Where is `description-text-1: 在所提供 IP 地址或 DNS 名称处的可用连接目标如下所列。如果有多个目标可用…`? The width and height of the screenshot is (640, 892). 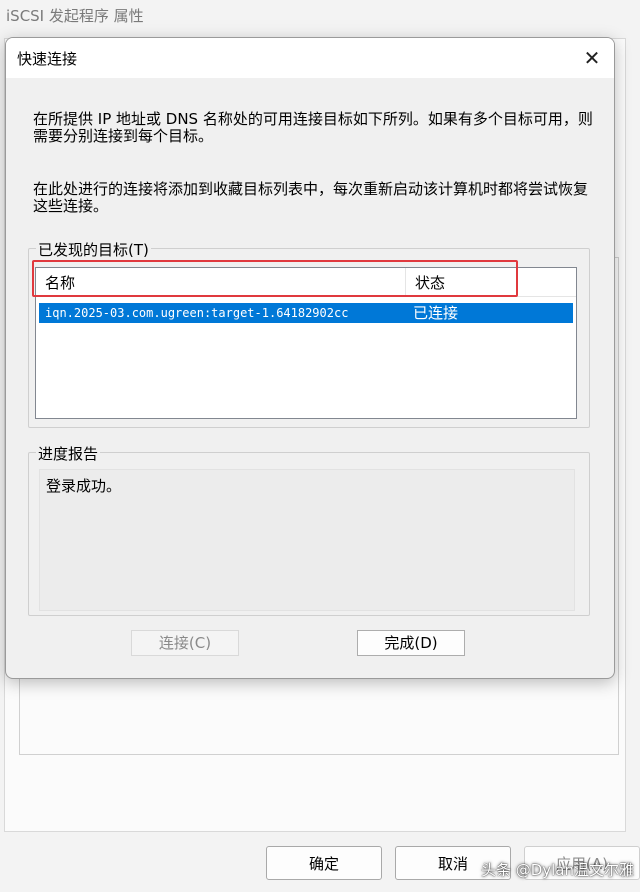
description-text-1: 在所提供 IP 地址或 DNS 名称处的可用连接目标如下所列。如果有多个目标可用… is located at coordinates (313, 127).